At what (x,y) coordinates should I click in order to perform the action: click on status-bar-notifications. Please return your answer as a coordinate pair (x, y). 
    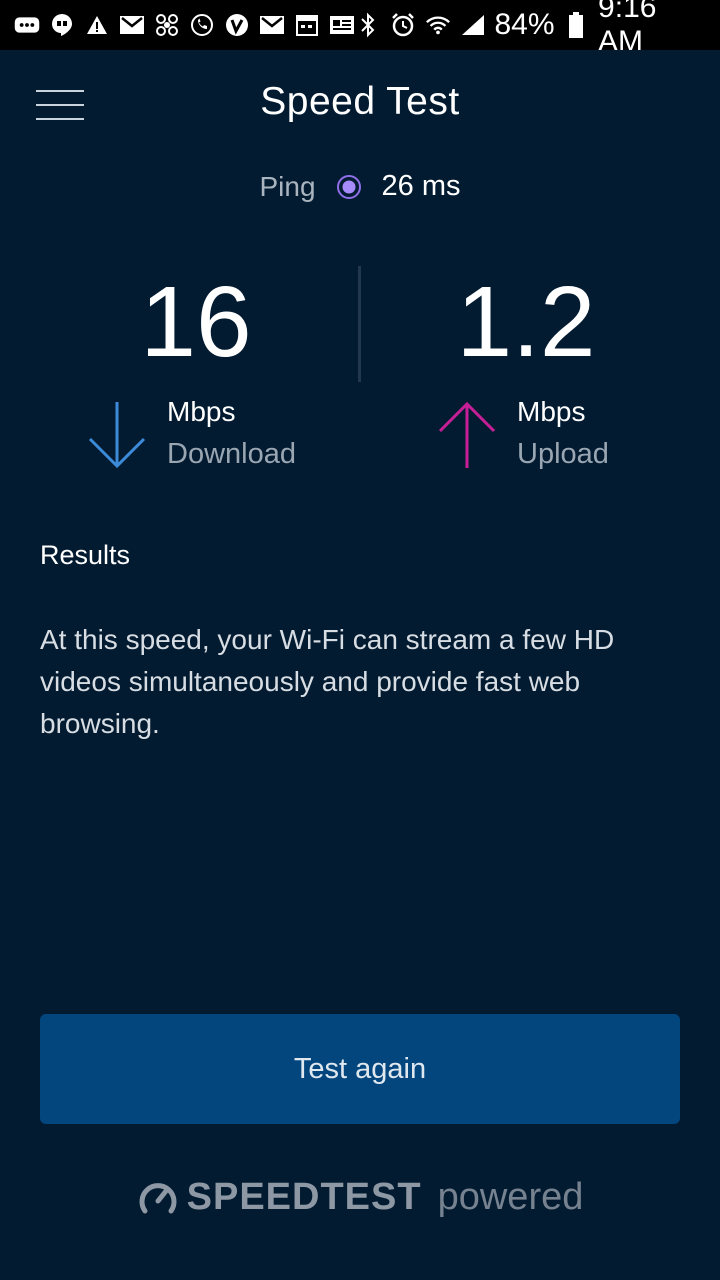
    Looking at the image, I should click on (184, 25).